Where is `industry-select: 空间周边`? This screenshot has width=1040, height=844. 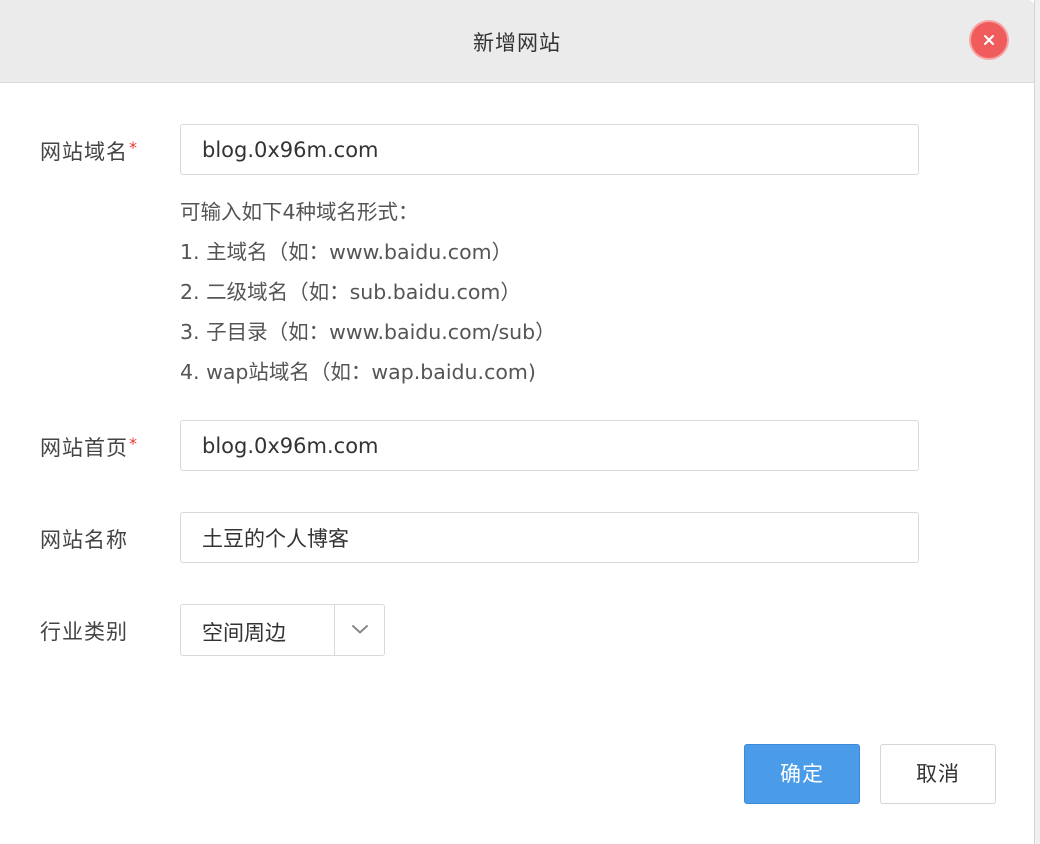
industry-select: 空间周边 is located at coordinates (282, 630).